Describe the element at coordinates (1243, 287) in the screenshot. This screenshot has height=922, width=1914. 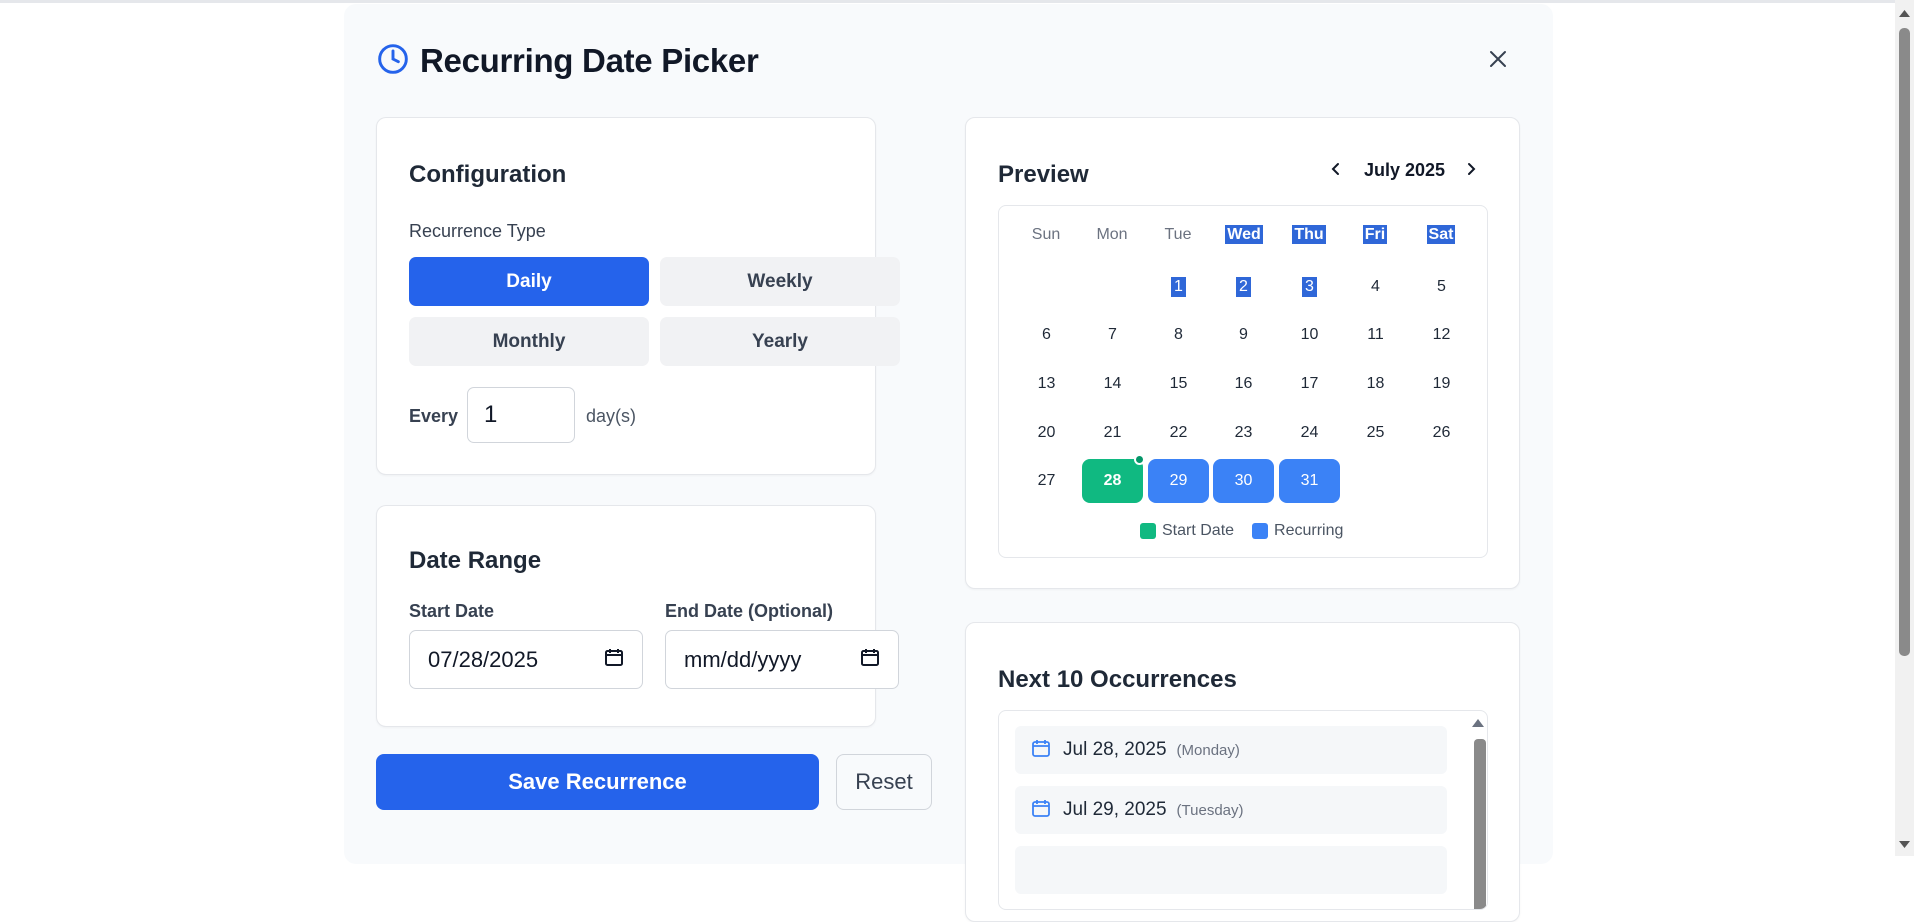
I see `calendar-day: 2` at that location.